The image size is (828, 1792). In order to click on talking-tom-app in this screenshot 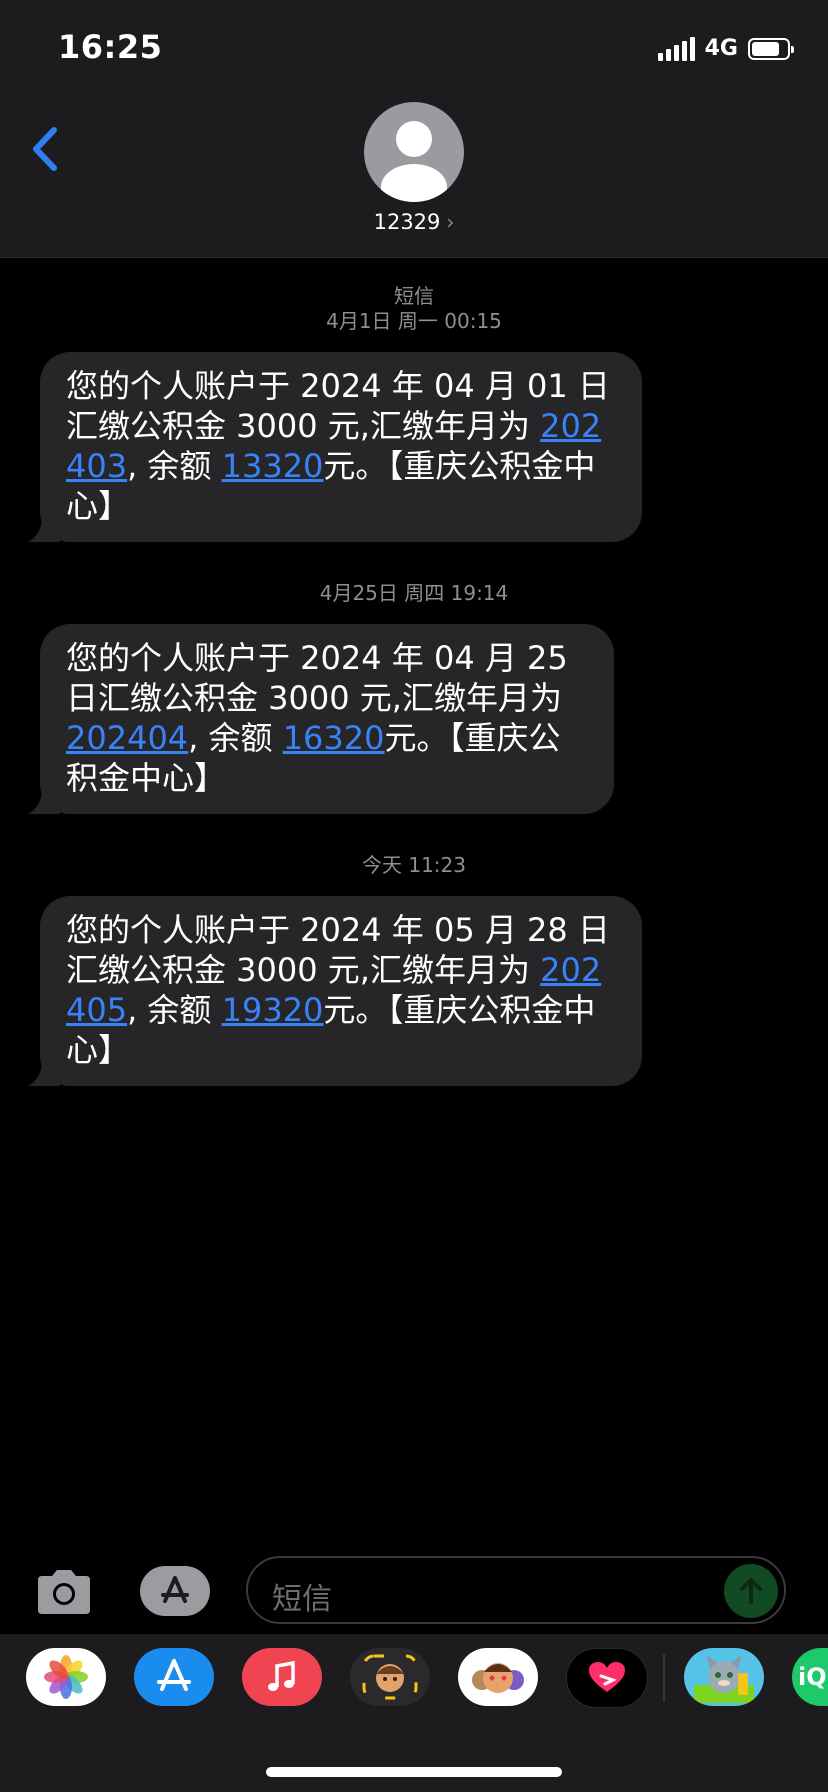, I will do `click(724, 1677)`.